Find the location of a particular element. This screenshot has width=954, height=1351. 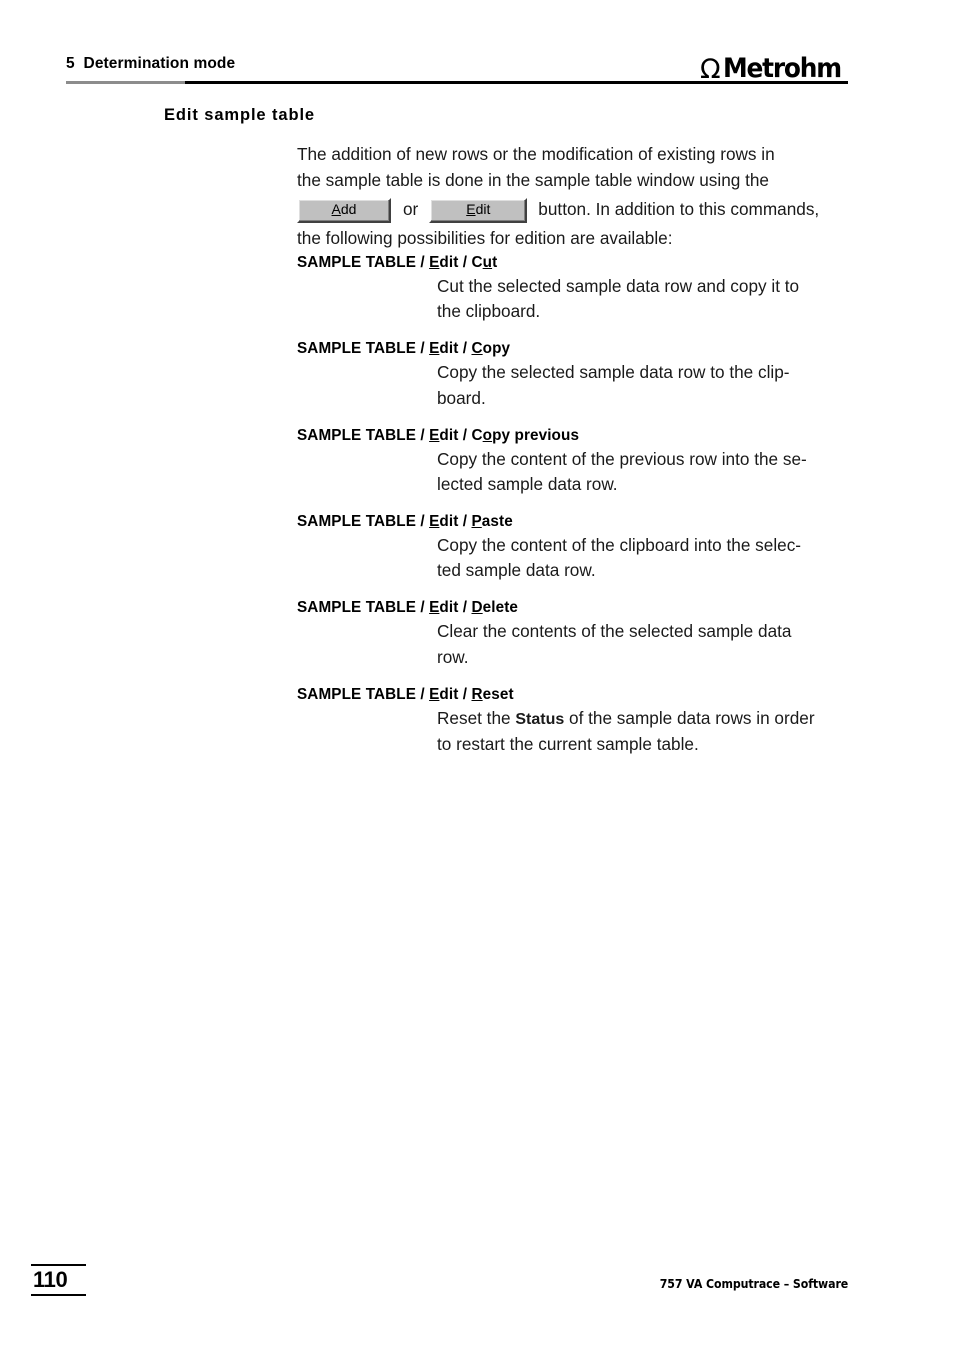

desc-text-before-status: Reset the is located at coordinates (476, 717).